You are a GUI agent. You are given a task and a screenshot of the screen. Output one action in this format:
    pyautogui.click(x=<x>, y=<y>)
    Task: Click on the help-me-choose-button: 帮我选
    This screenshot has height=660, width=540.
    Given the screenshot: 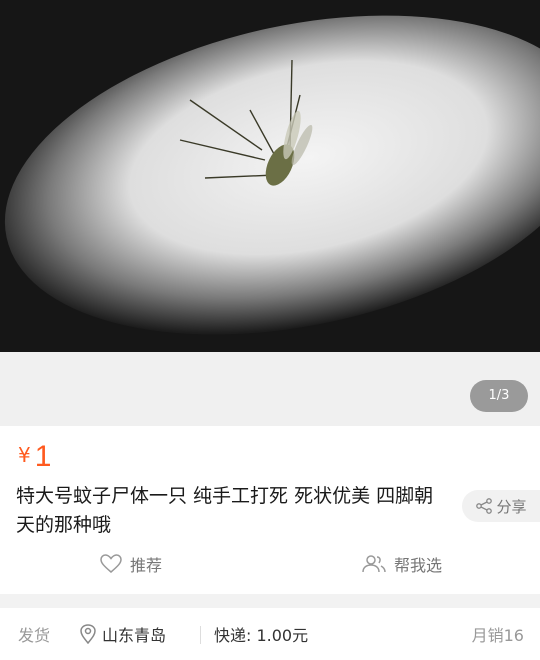 What is the action you would take?
    pyautogui.click(x=402, y=564)
    